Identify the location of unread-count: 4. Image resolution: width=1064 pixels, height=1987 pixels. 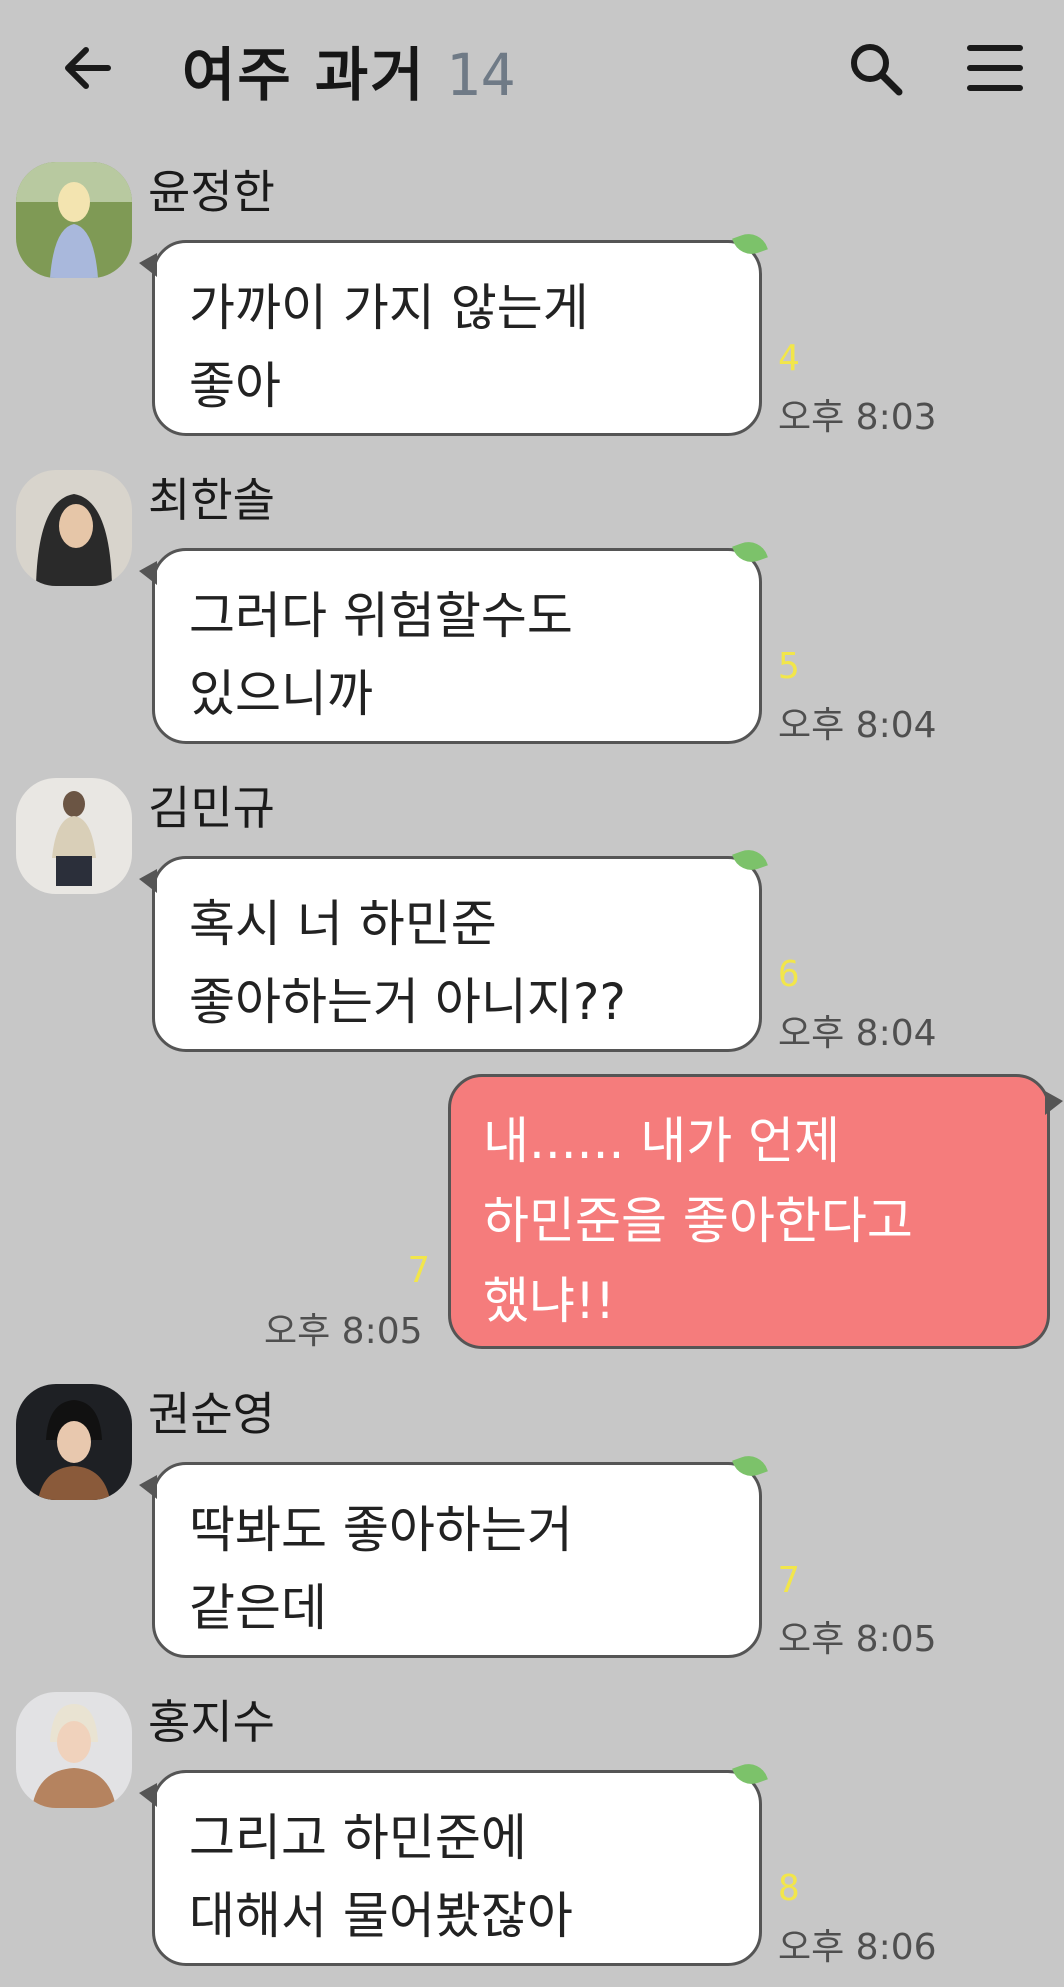
(789, 358).